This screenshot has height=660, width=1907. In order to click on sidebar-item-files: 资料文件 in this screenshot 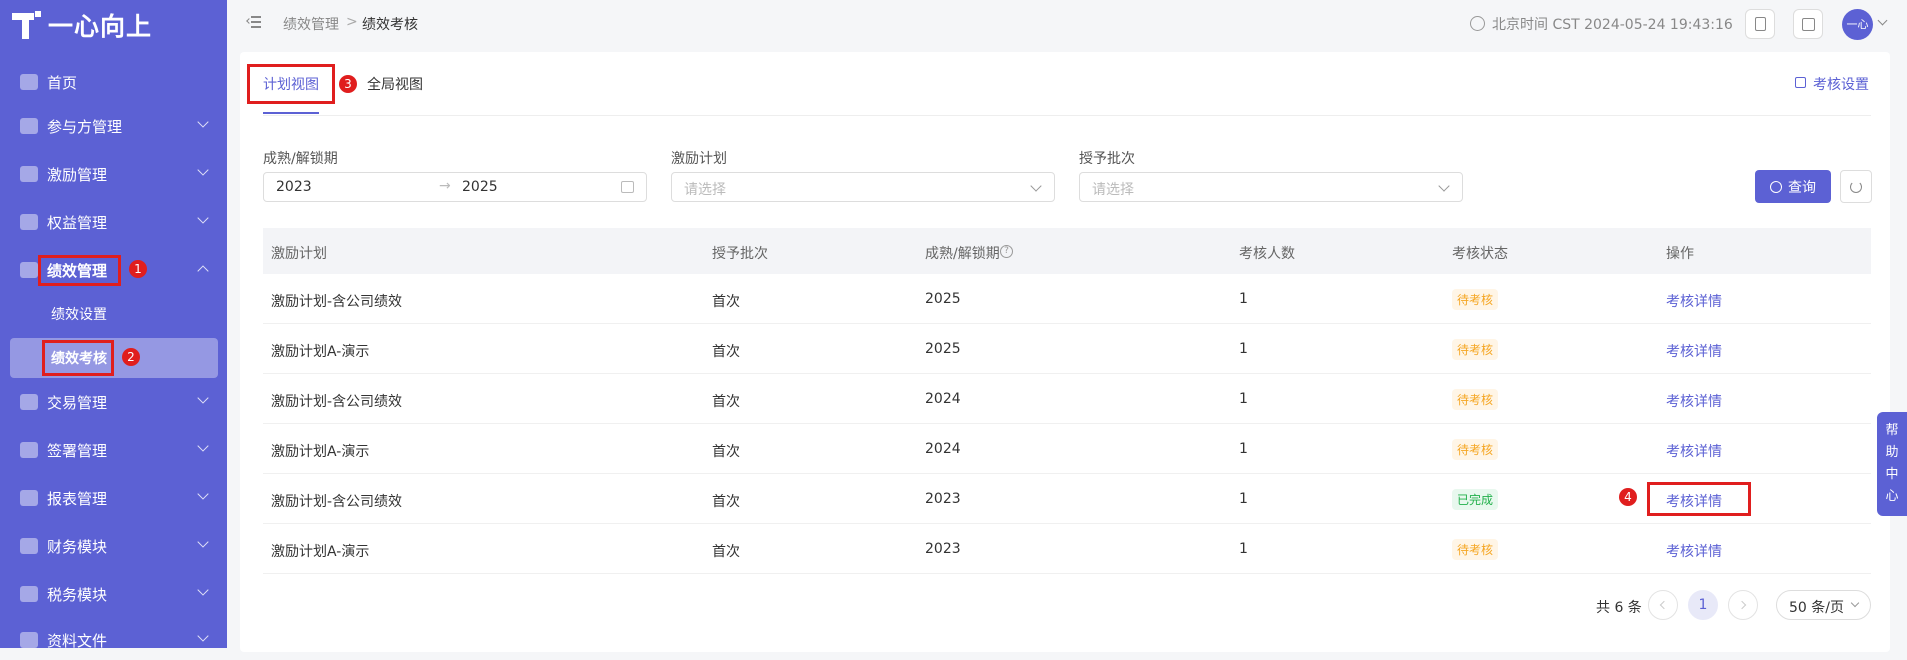, I will do `click(113, 640)`.